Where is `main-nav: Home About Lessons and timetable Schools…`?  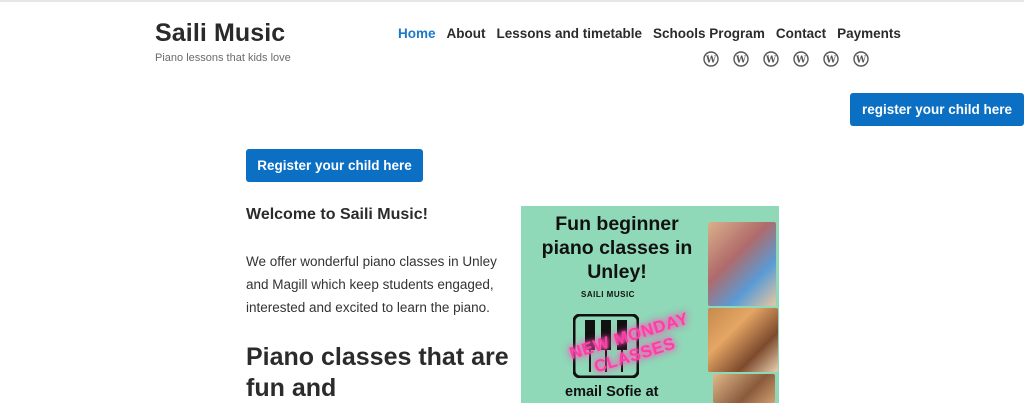
main-nav: Home About Lessons and timetable Schools… is located at coordinates (655, 33).